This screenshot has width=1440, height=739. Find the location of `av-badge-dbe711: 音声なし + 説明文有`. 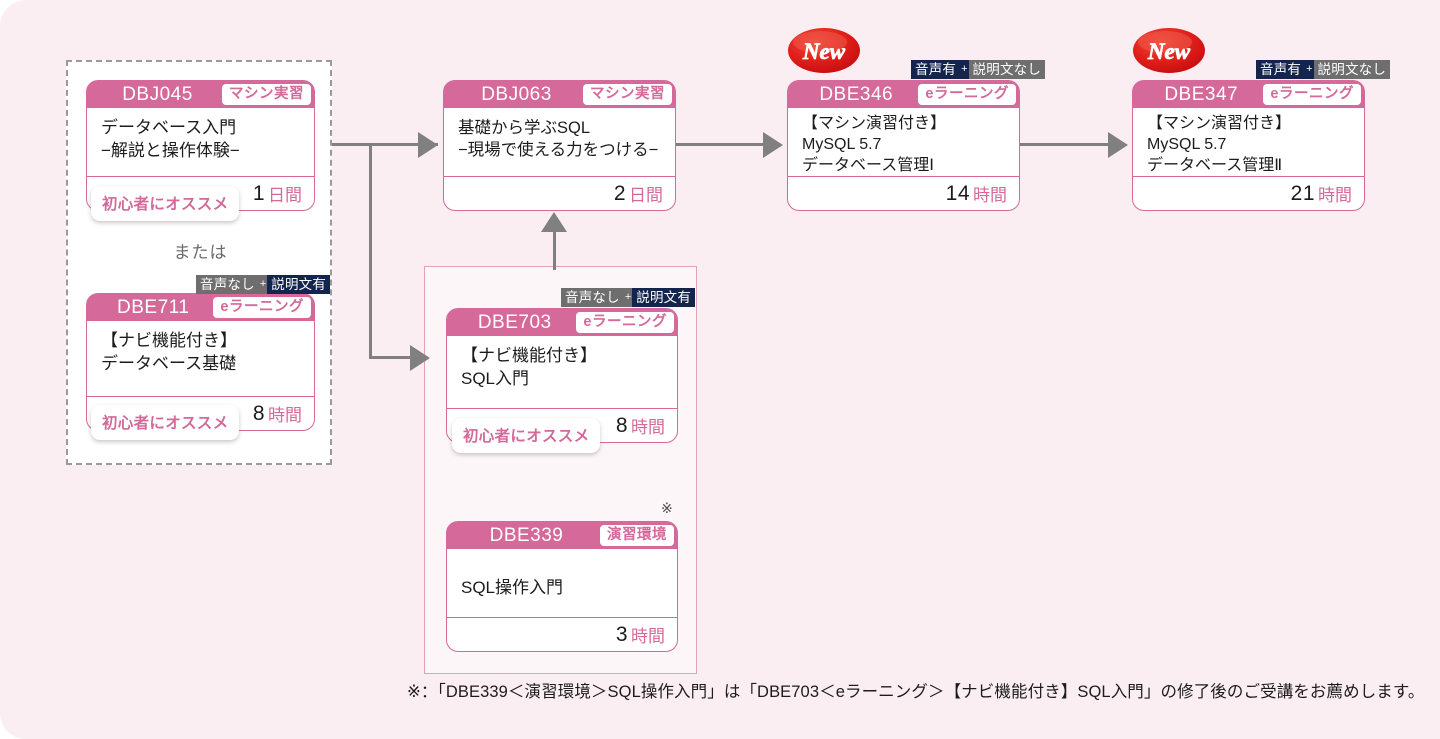

av-badge-dbe711: 音声なし + 説明文有 is located at coordinates (263, 284).